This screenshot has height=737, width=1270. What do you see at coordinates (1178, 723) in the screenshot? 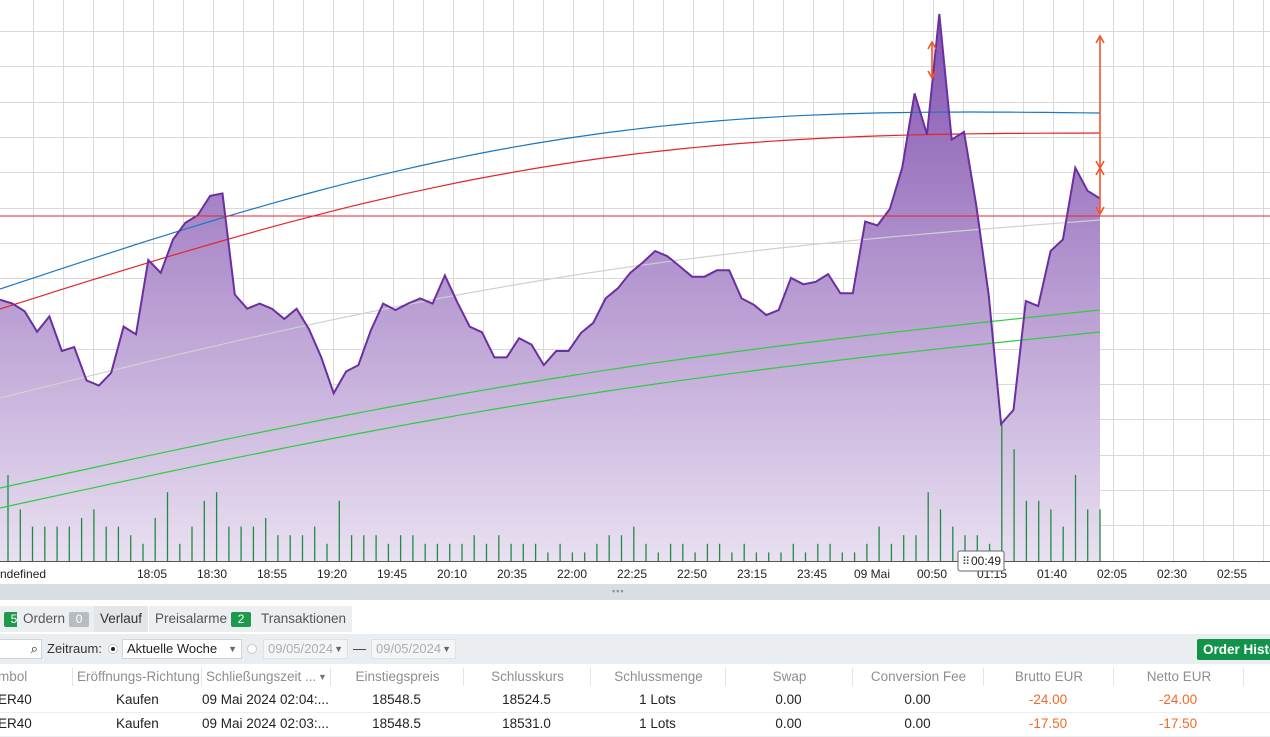
I see `cell-netto: -17.50` at bounding box center [1178, 723].